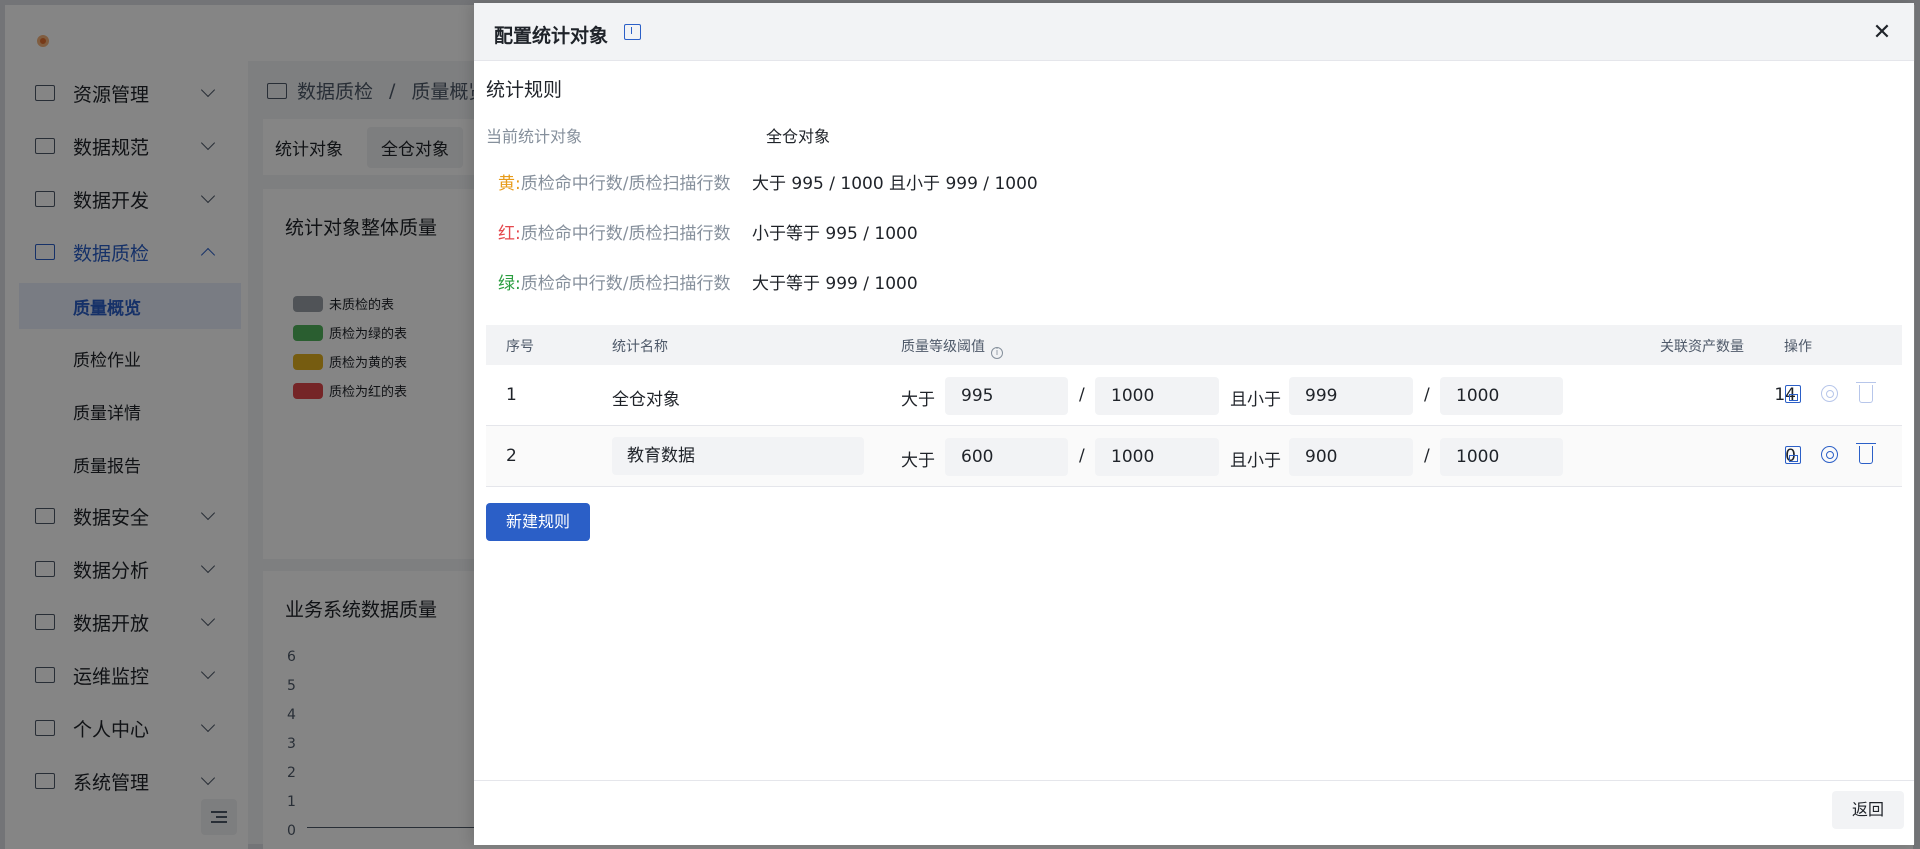 Image resolution: width=1920 pixels, height=849 pixels. I want to click on header-actions: 操作, so click(1798, 347).